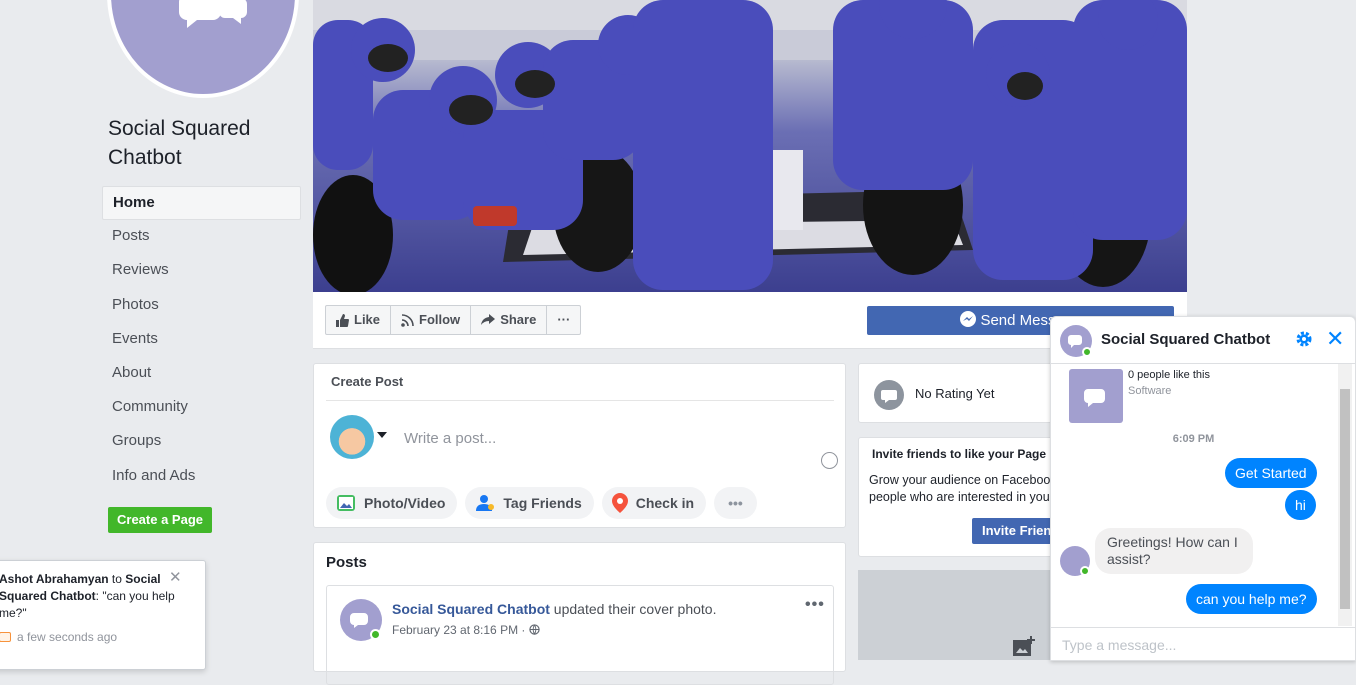  Describe the element at coordinates (959, 454) in the screenshot. I see `invite-title: Invite friends to like your Page` at that location.